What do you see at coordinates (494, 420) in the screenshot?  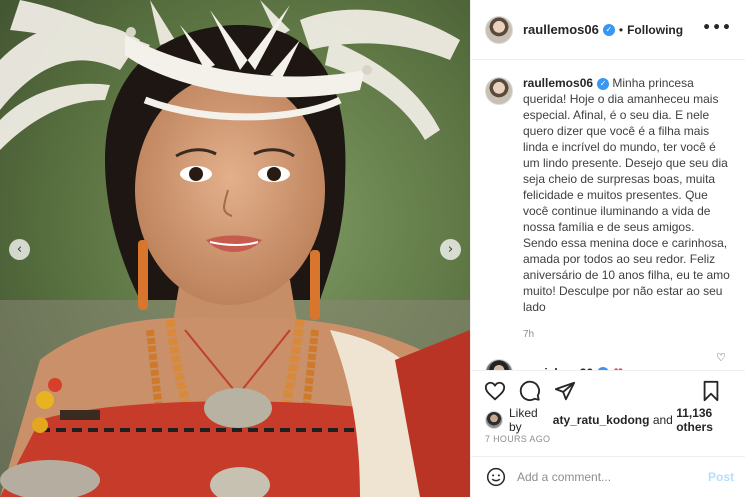 I see `liker-avatar` at bounding box center [494, 420].